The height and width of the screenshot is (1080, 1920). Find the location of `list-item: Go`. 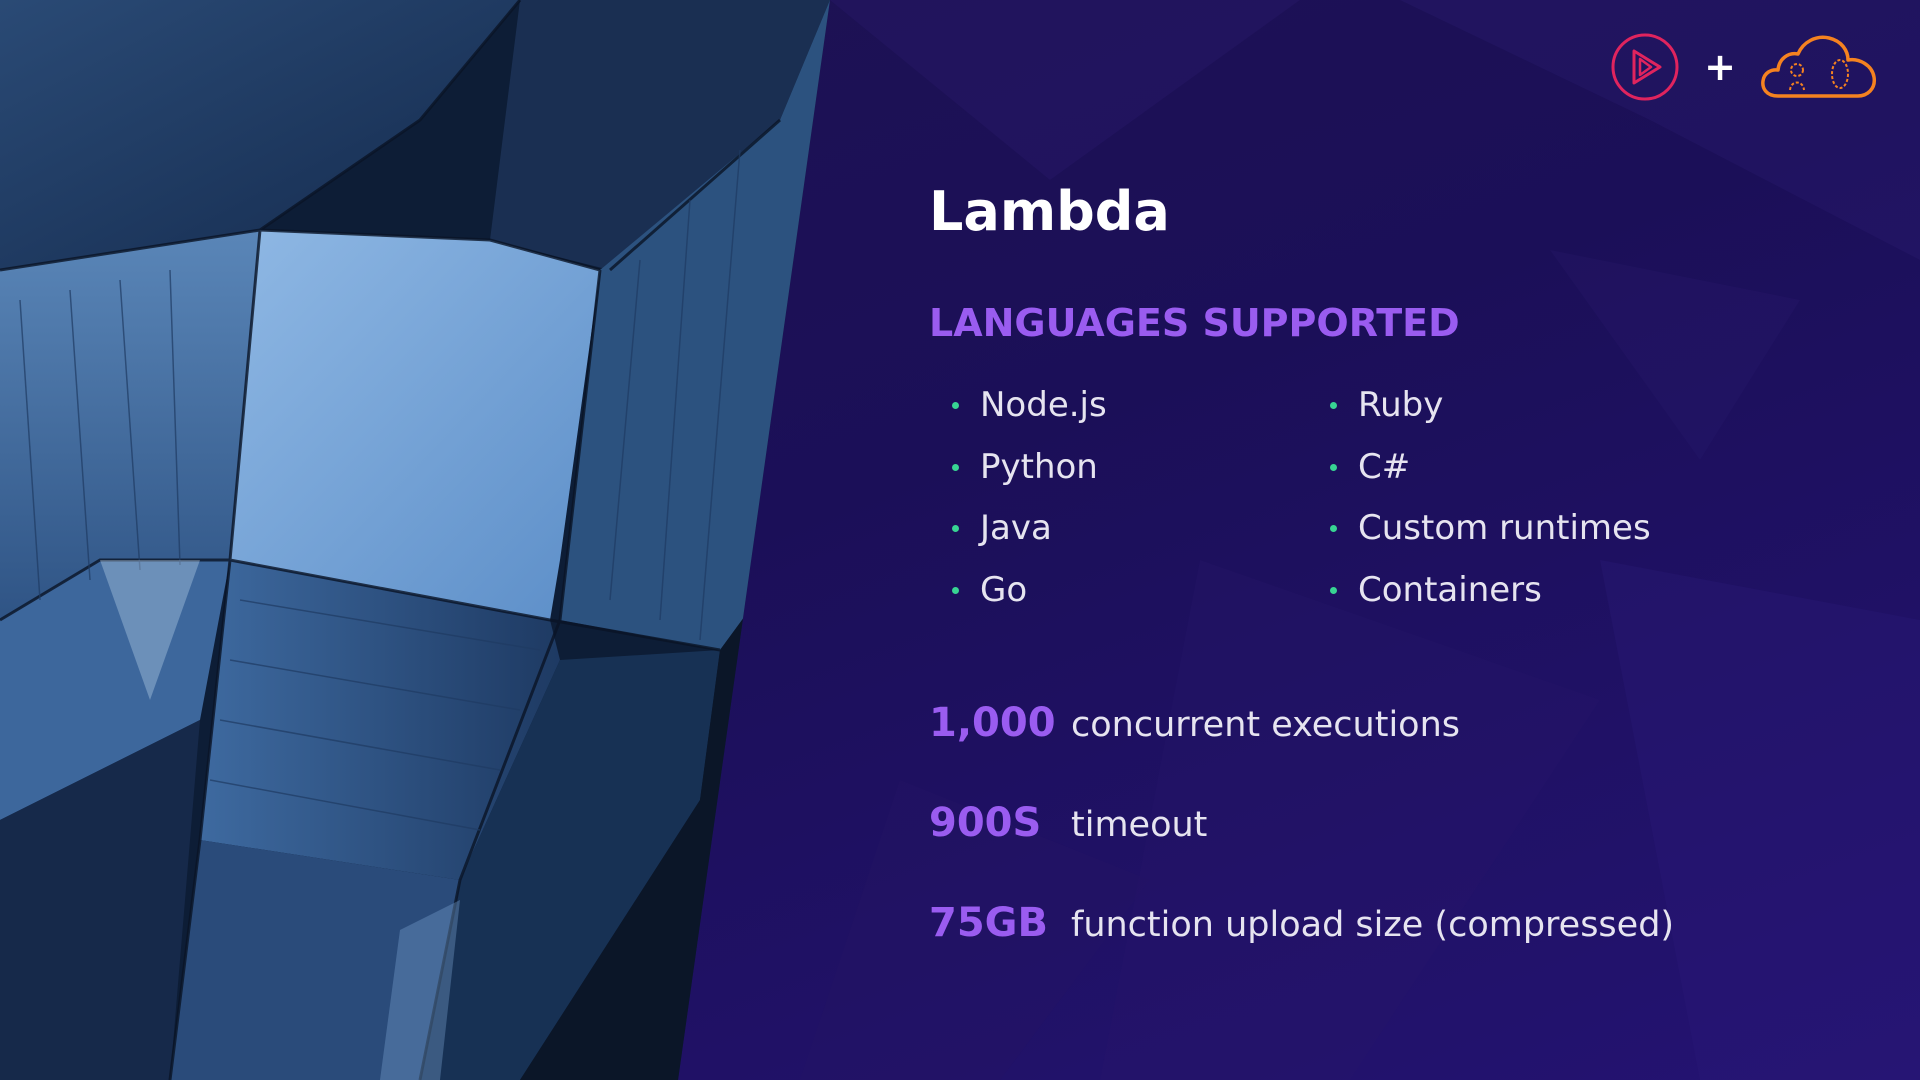

list-item: Go is located at coordinates (1029, 594).